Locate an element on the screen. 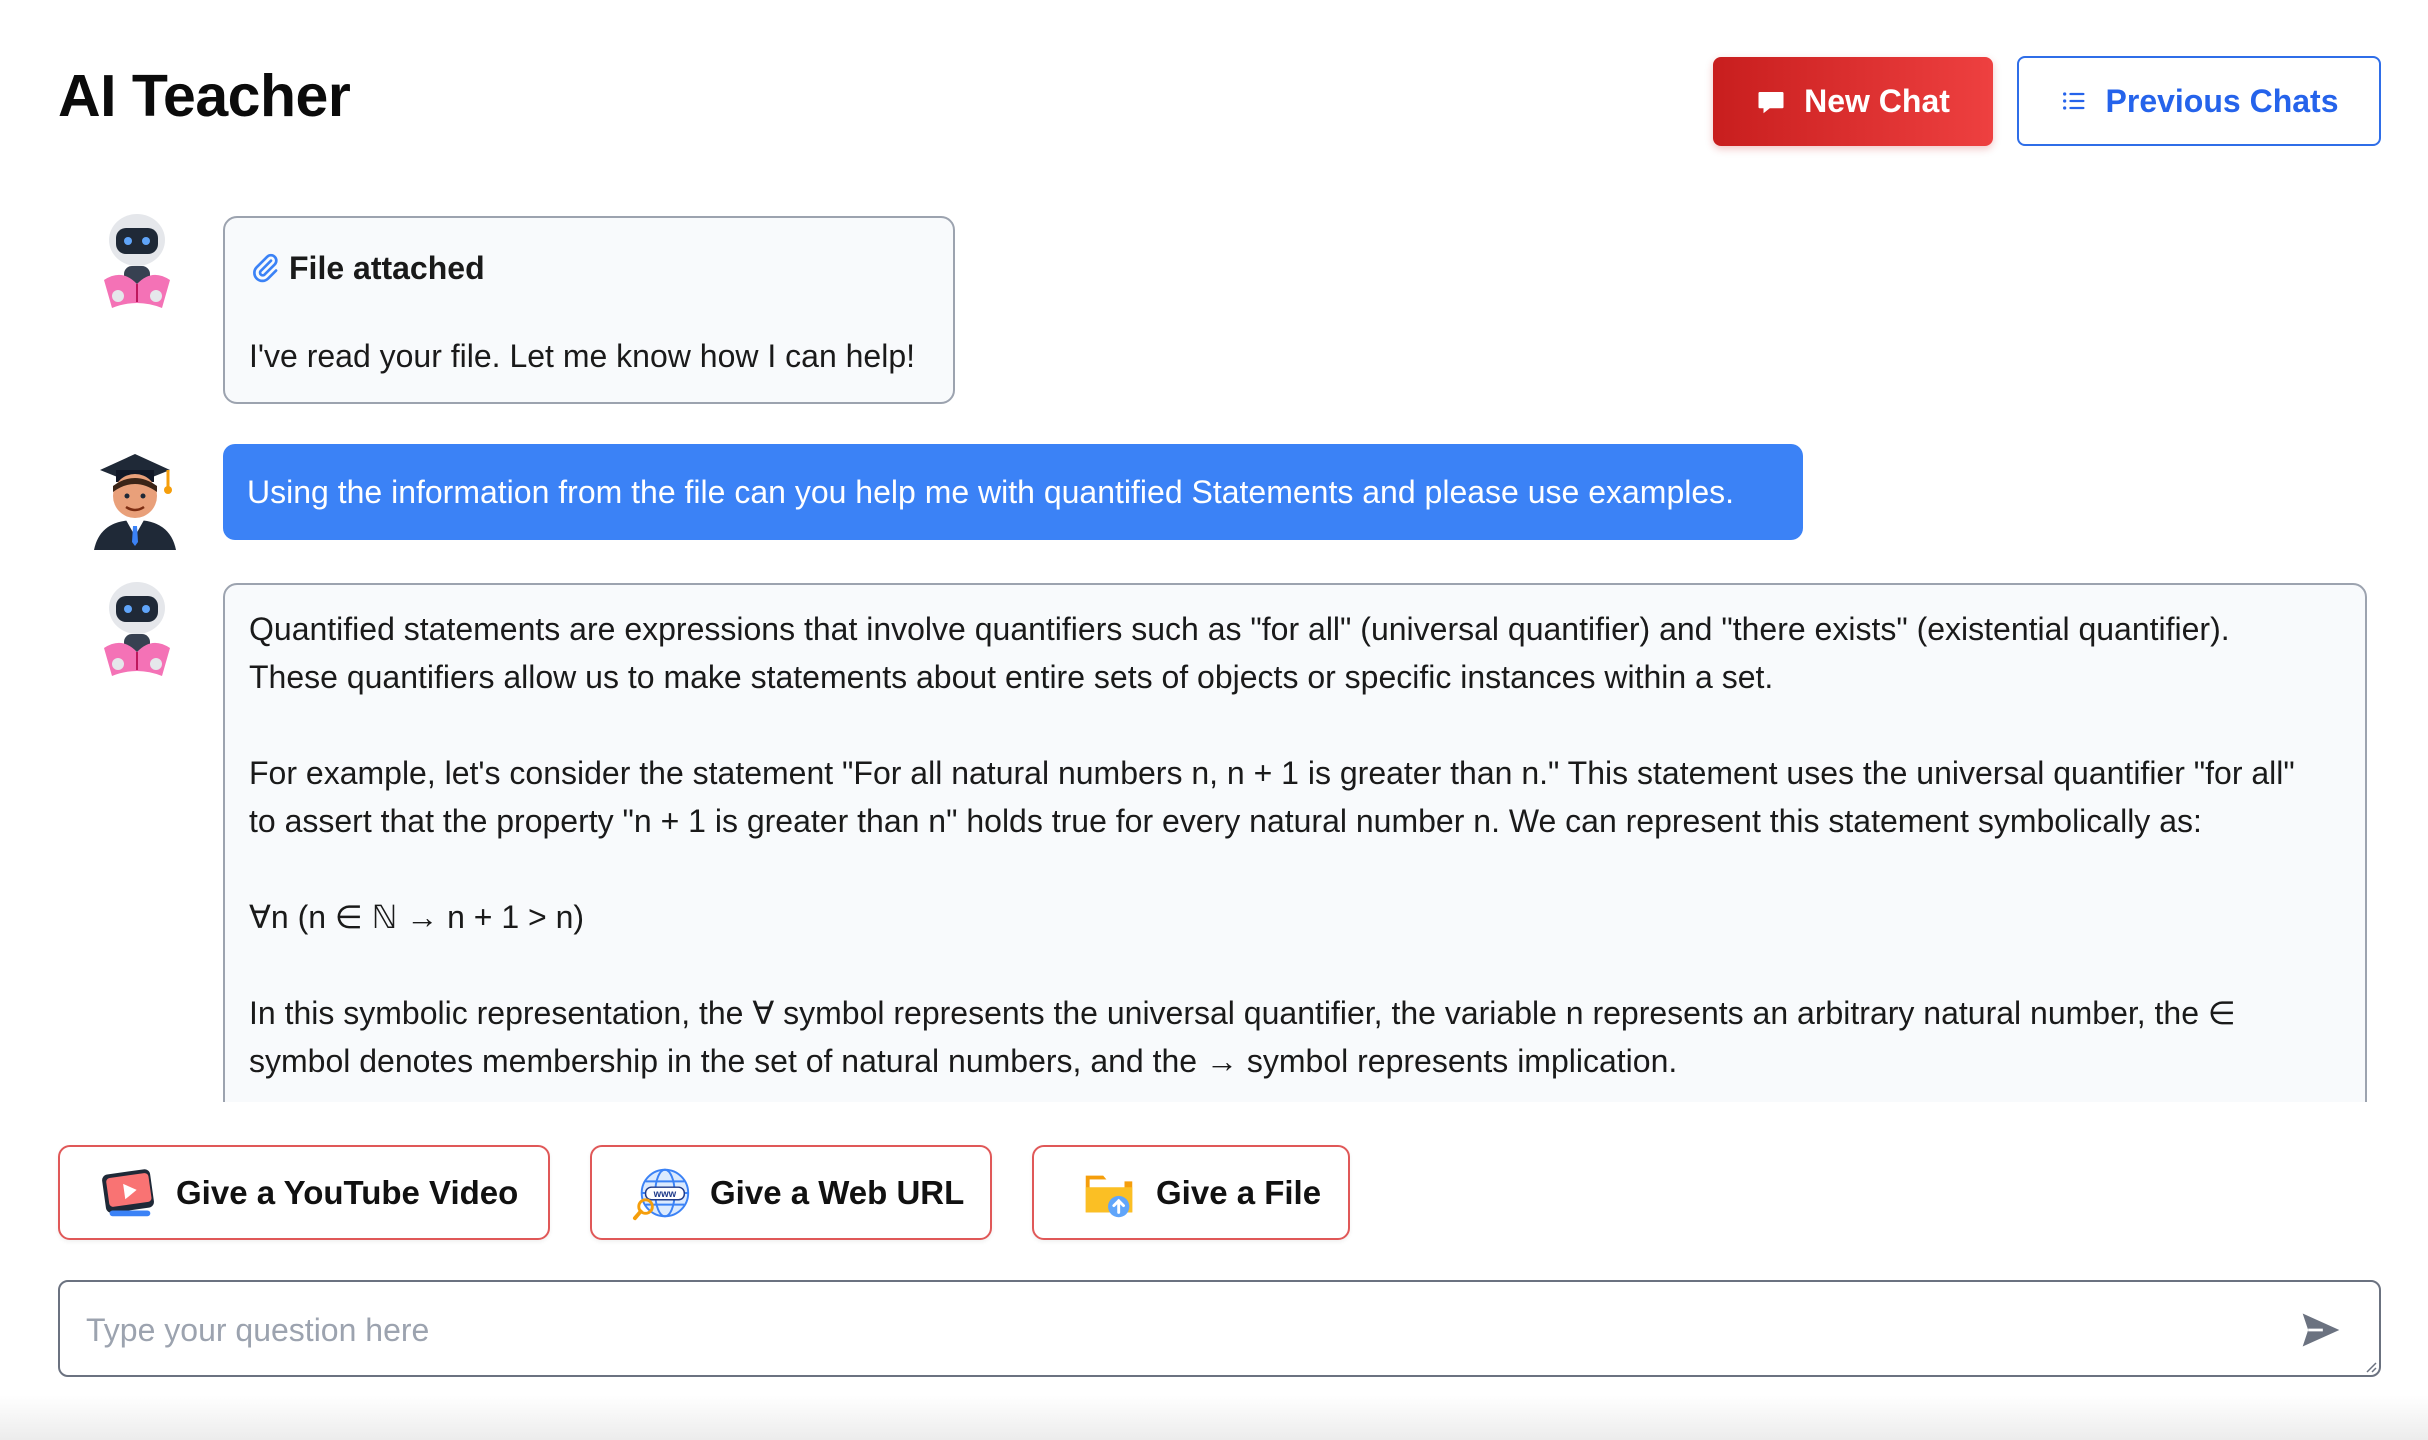 This screenshot has height=1440, width=2428. new-chat-button: New Chat is located at coordinates (1853, 101).